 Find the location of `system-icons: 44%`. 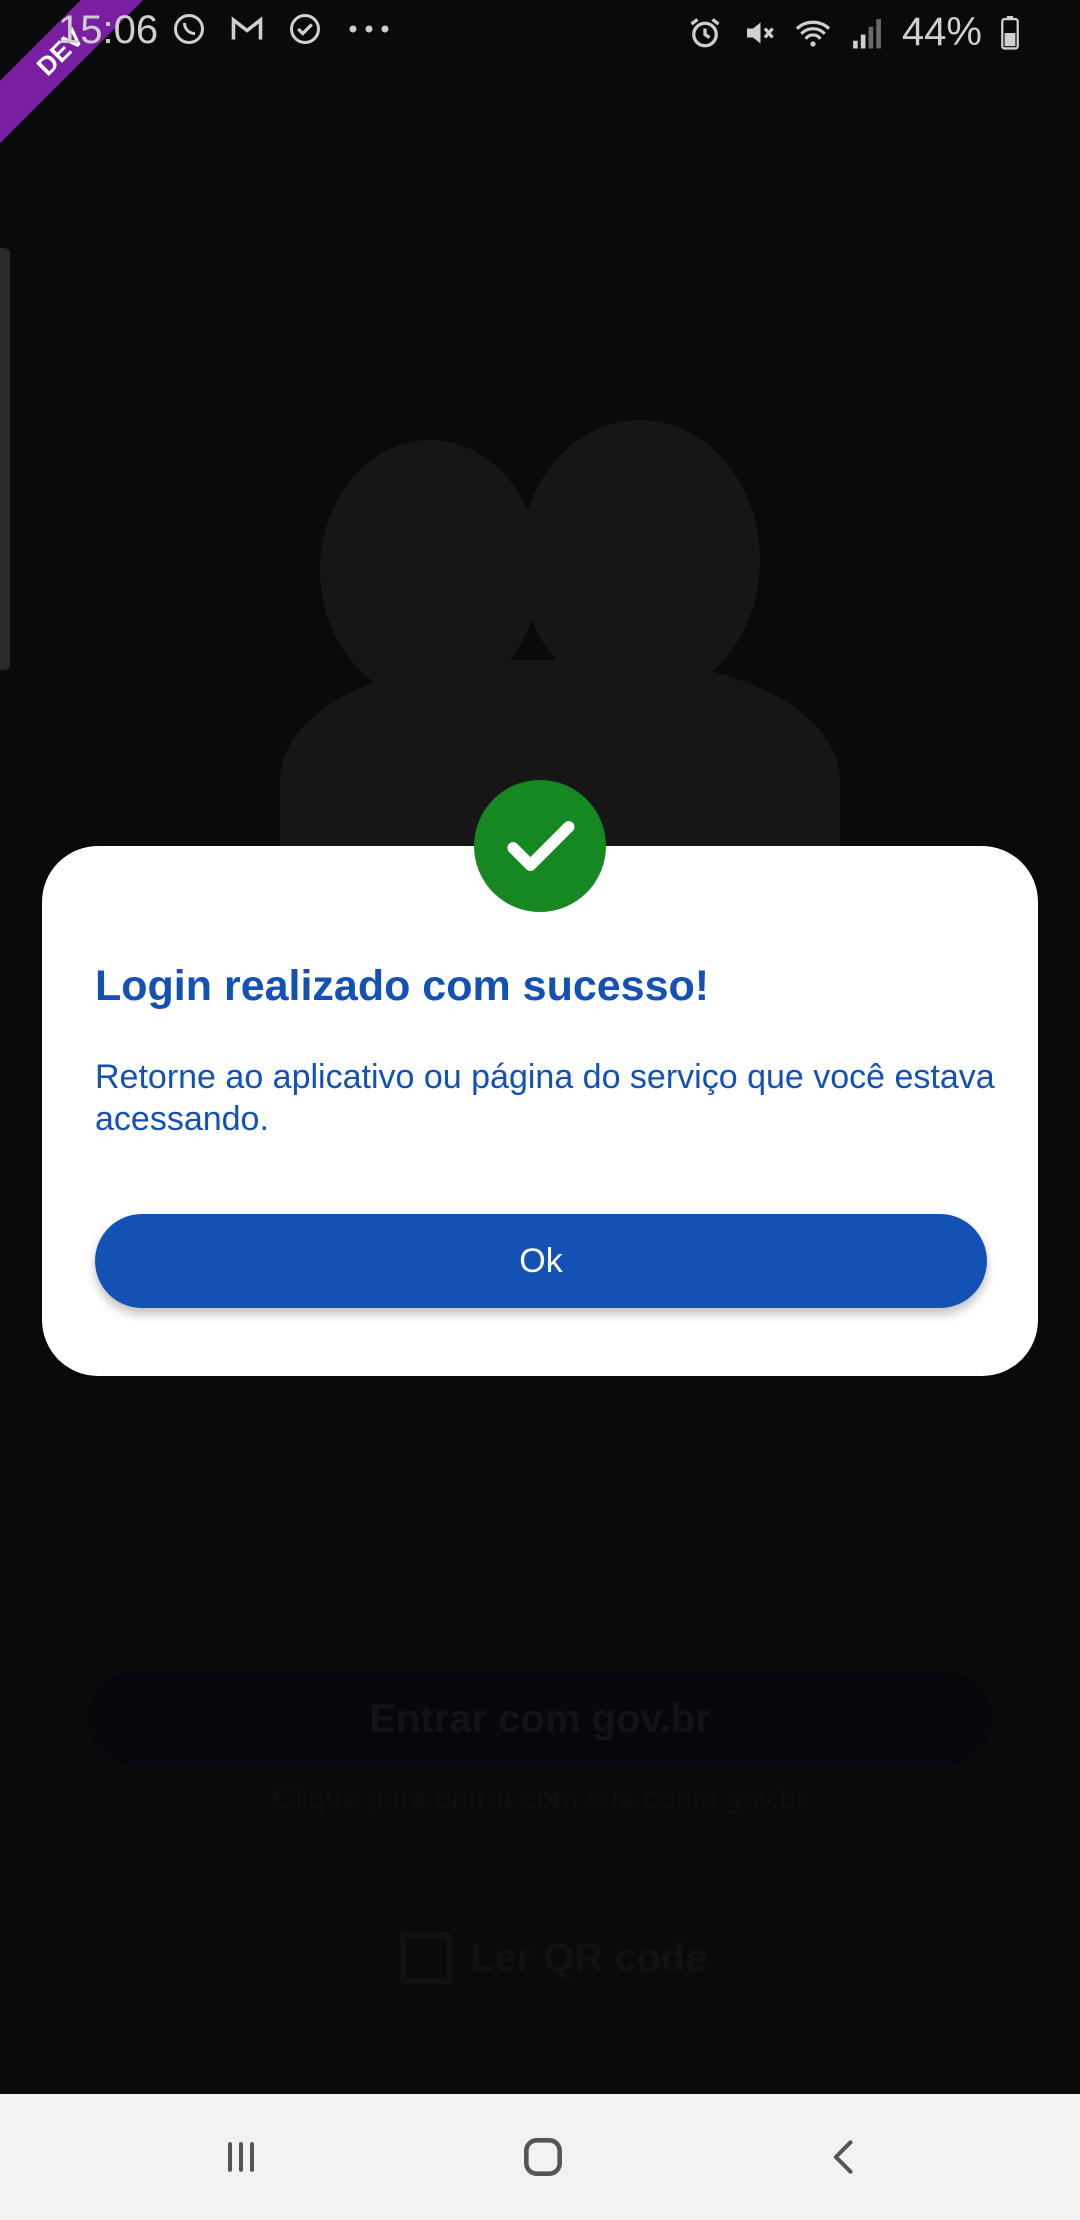

system-icons: 44% is located at coordinates (854, 32).